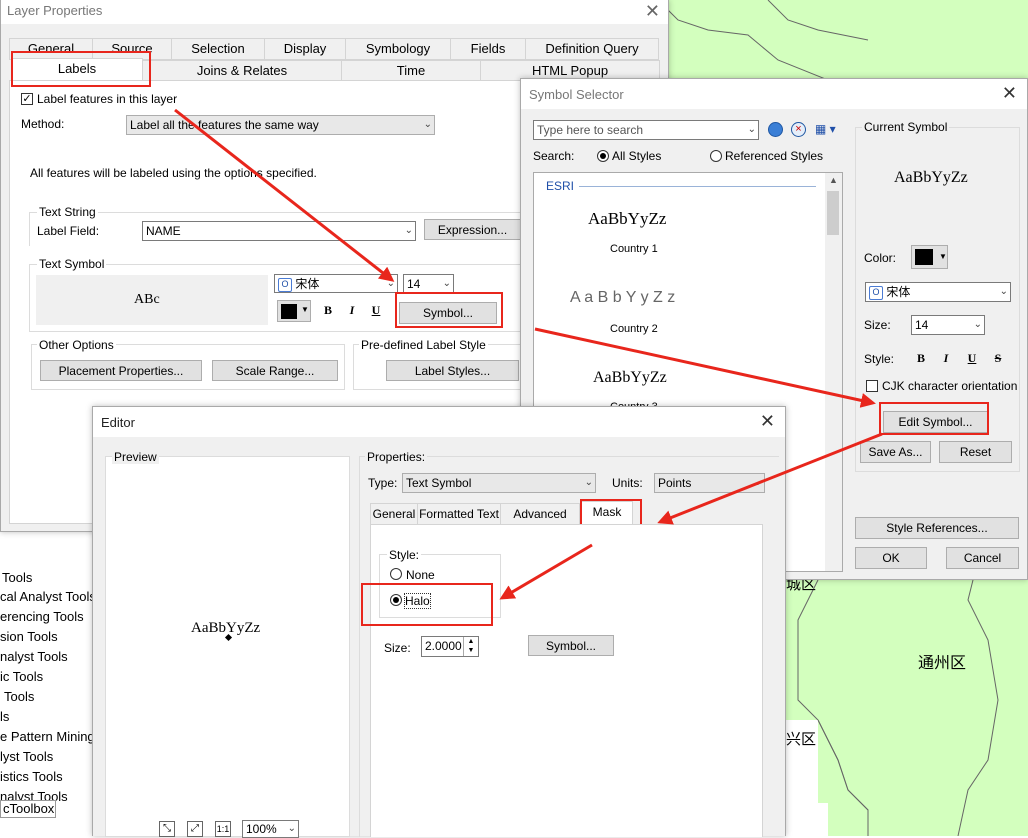 This screenshot has height=838, width=1028. What do you see at coordinates (709, 483) in the screenshot?
I see `units-select: Points ⌄` at bounding box center [709, 483].